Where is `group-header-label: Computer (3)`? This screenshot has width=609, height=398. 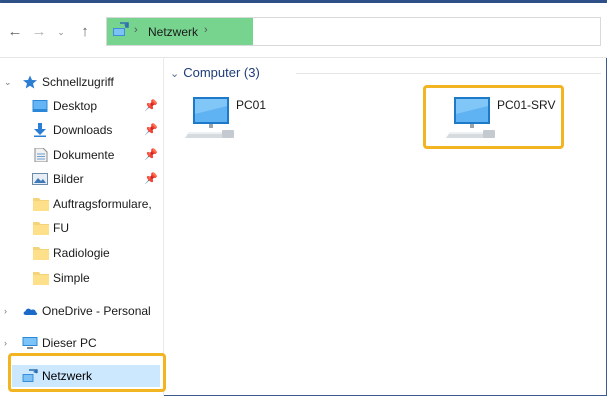 group-header-label: Computer (3) is located at coordinates (221, 72).